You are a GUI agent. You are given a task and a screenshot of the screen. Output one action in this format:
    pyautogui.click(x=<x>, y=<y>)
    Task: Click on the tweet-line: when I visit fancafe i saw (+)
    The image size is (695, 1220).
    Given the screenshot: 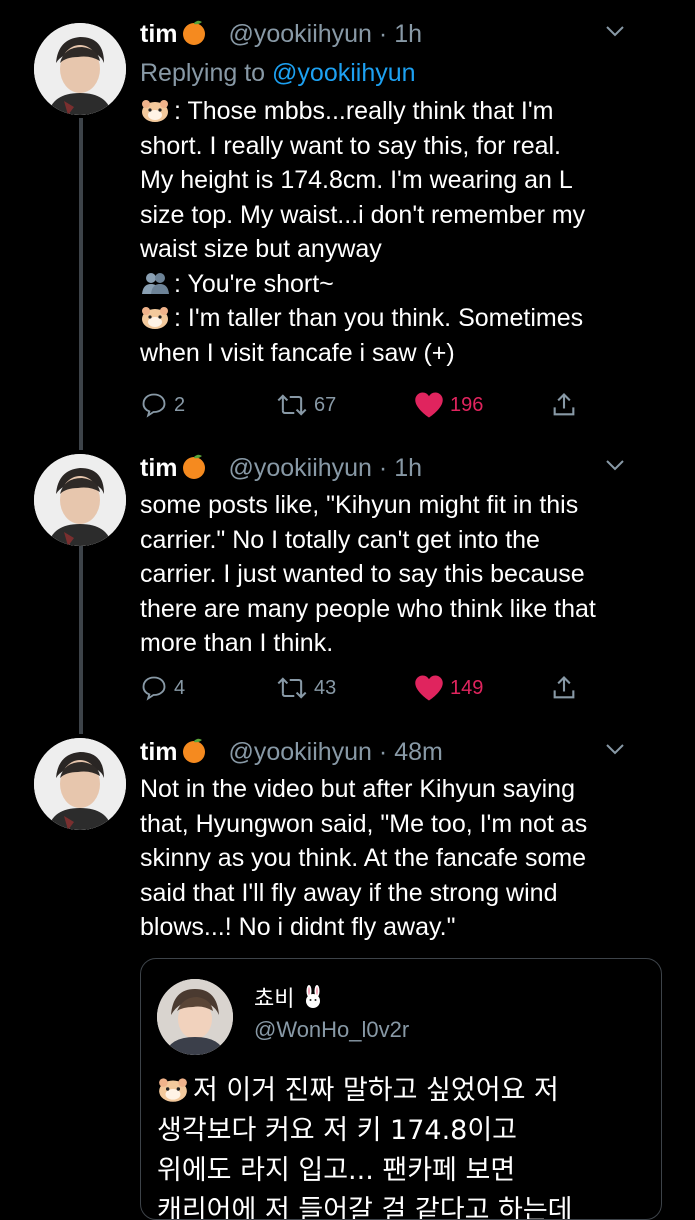 What is the action you would take?
    pyautogui.click(x=297, y=352)
    